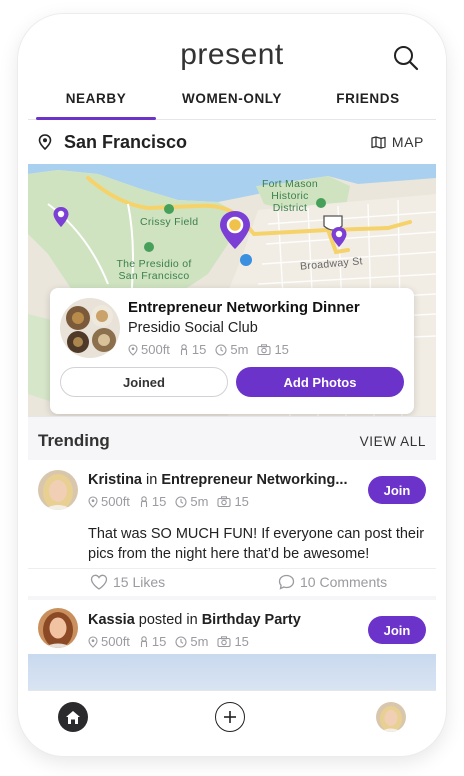 The image size is (464, 776). I want to click on nav-add-button, so click(230, 717).